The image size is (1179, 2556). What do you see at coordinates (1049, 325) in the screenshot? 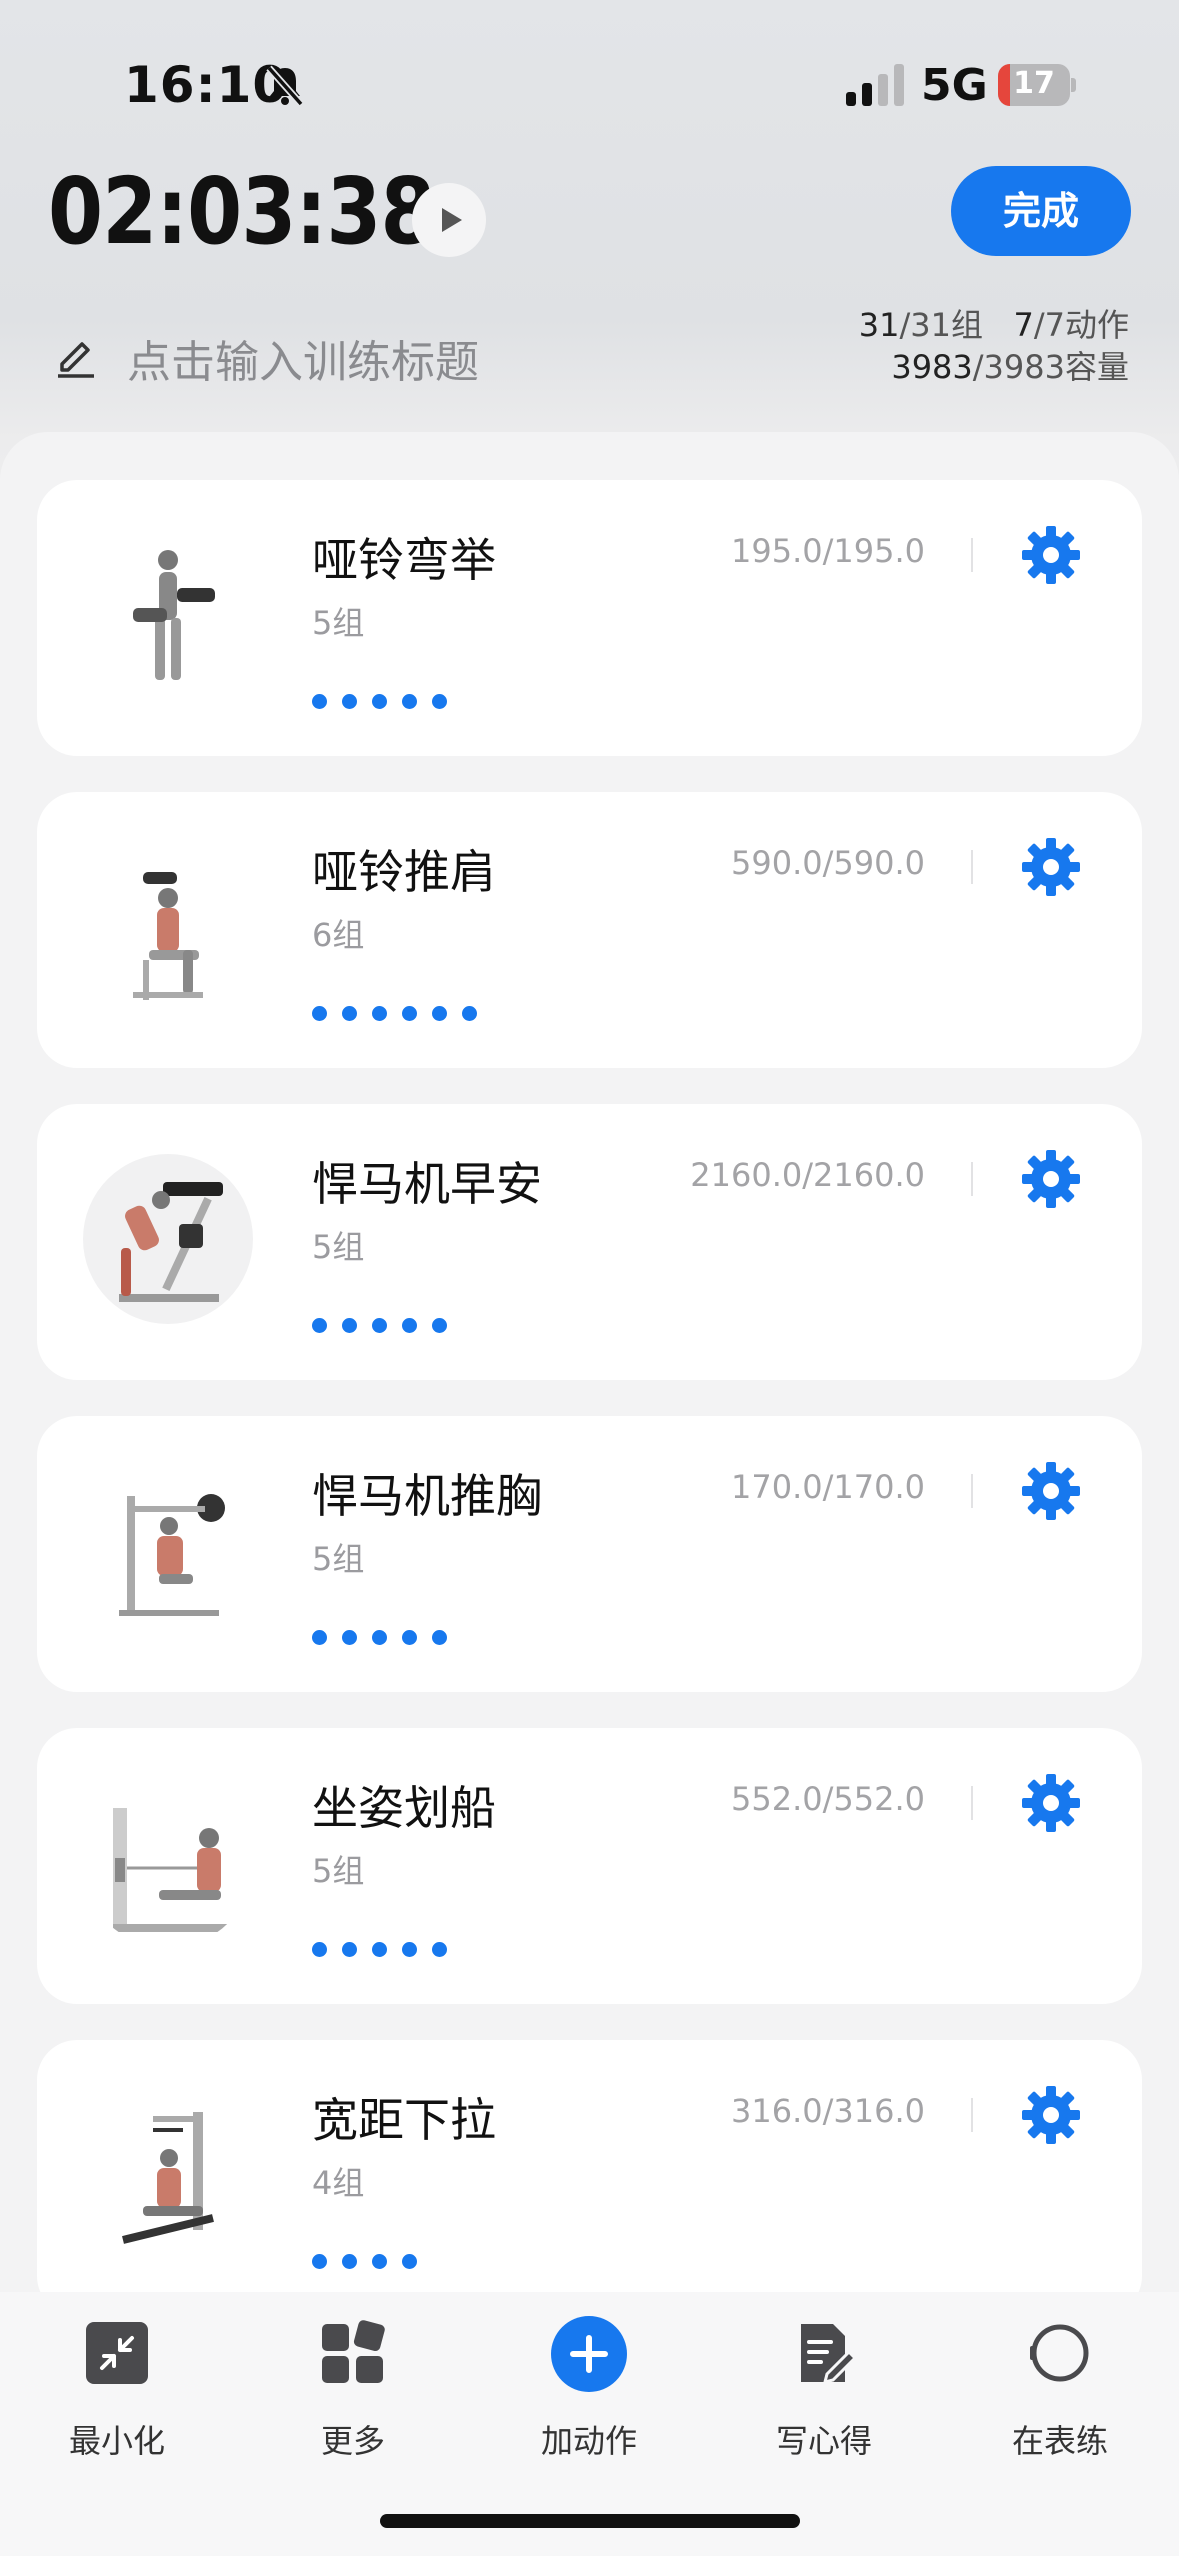
I see `actions-total: /7` at bounding box center [1049, 325].